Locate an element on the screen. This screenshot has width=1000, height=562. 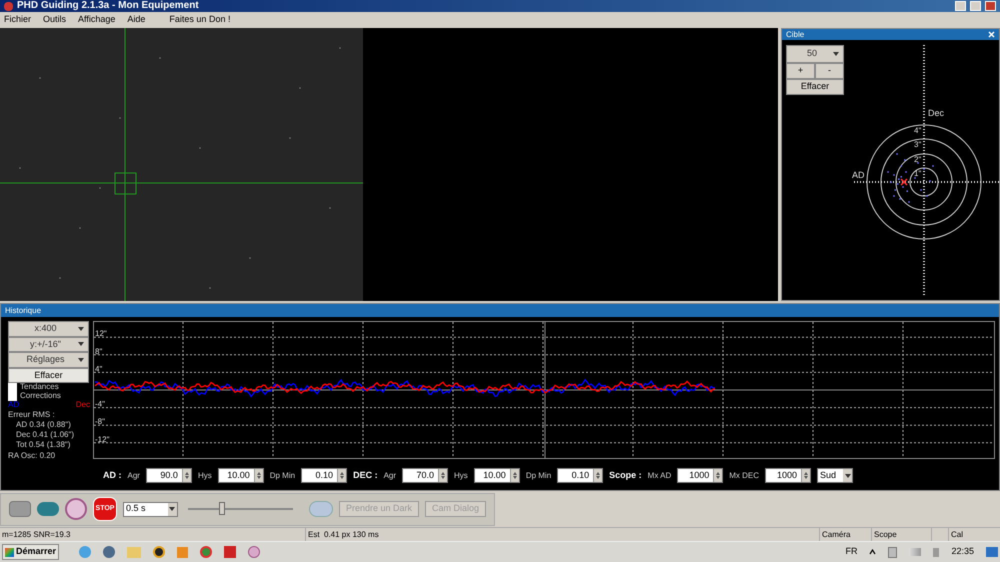
window-title: PHD Guiding 2.1.3a - Mon Equipement is located at coordinates (108, 6).